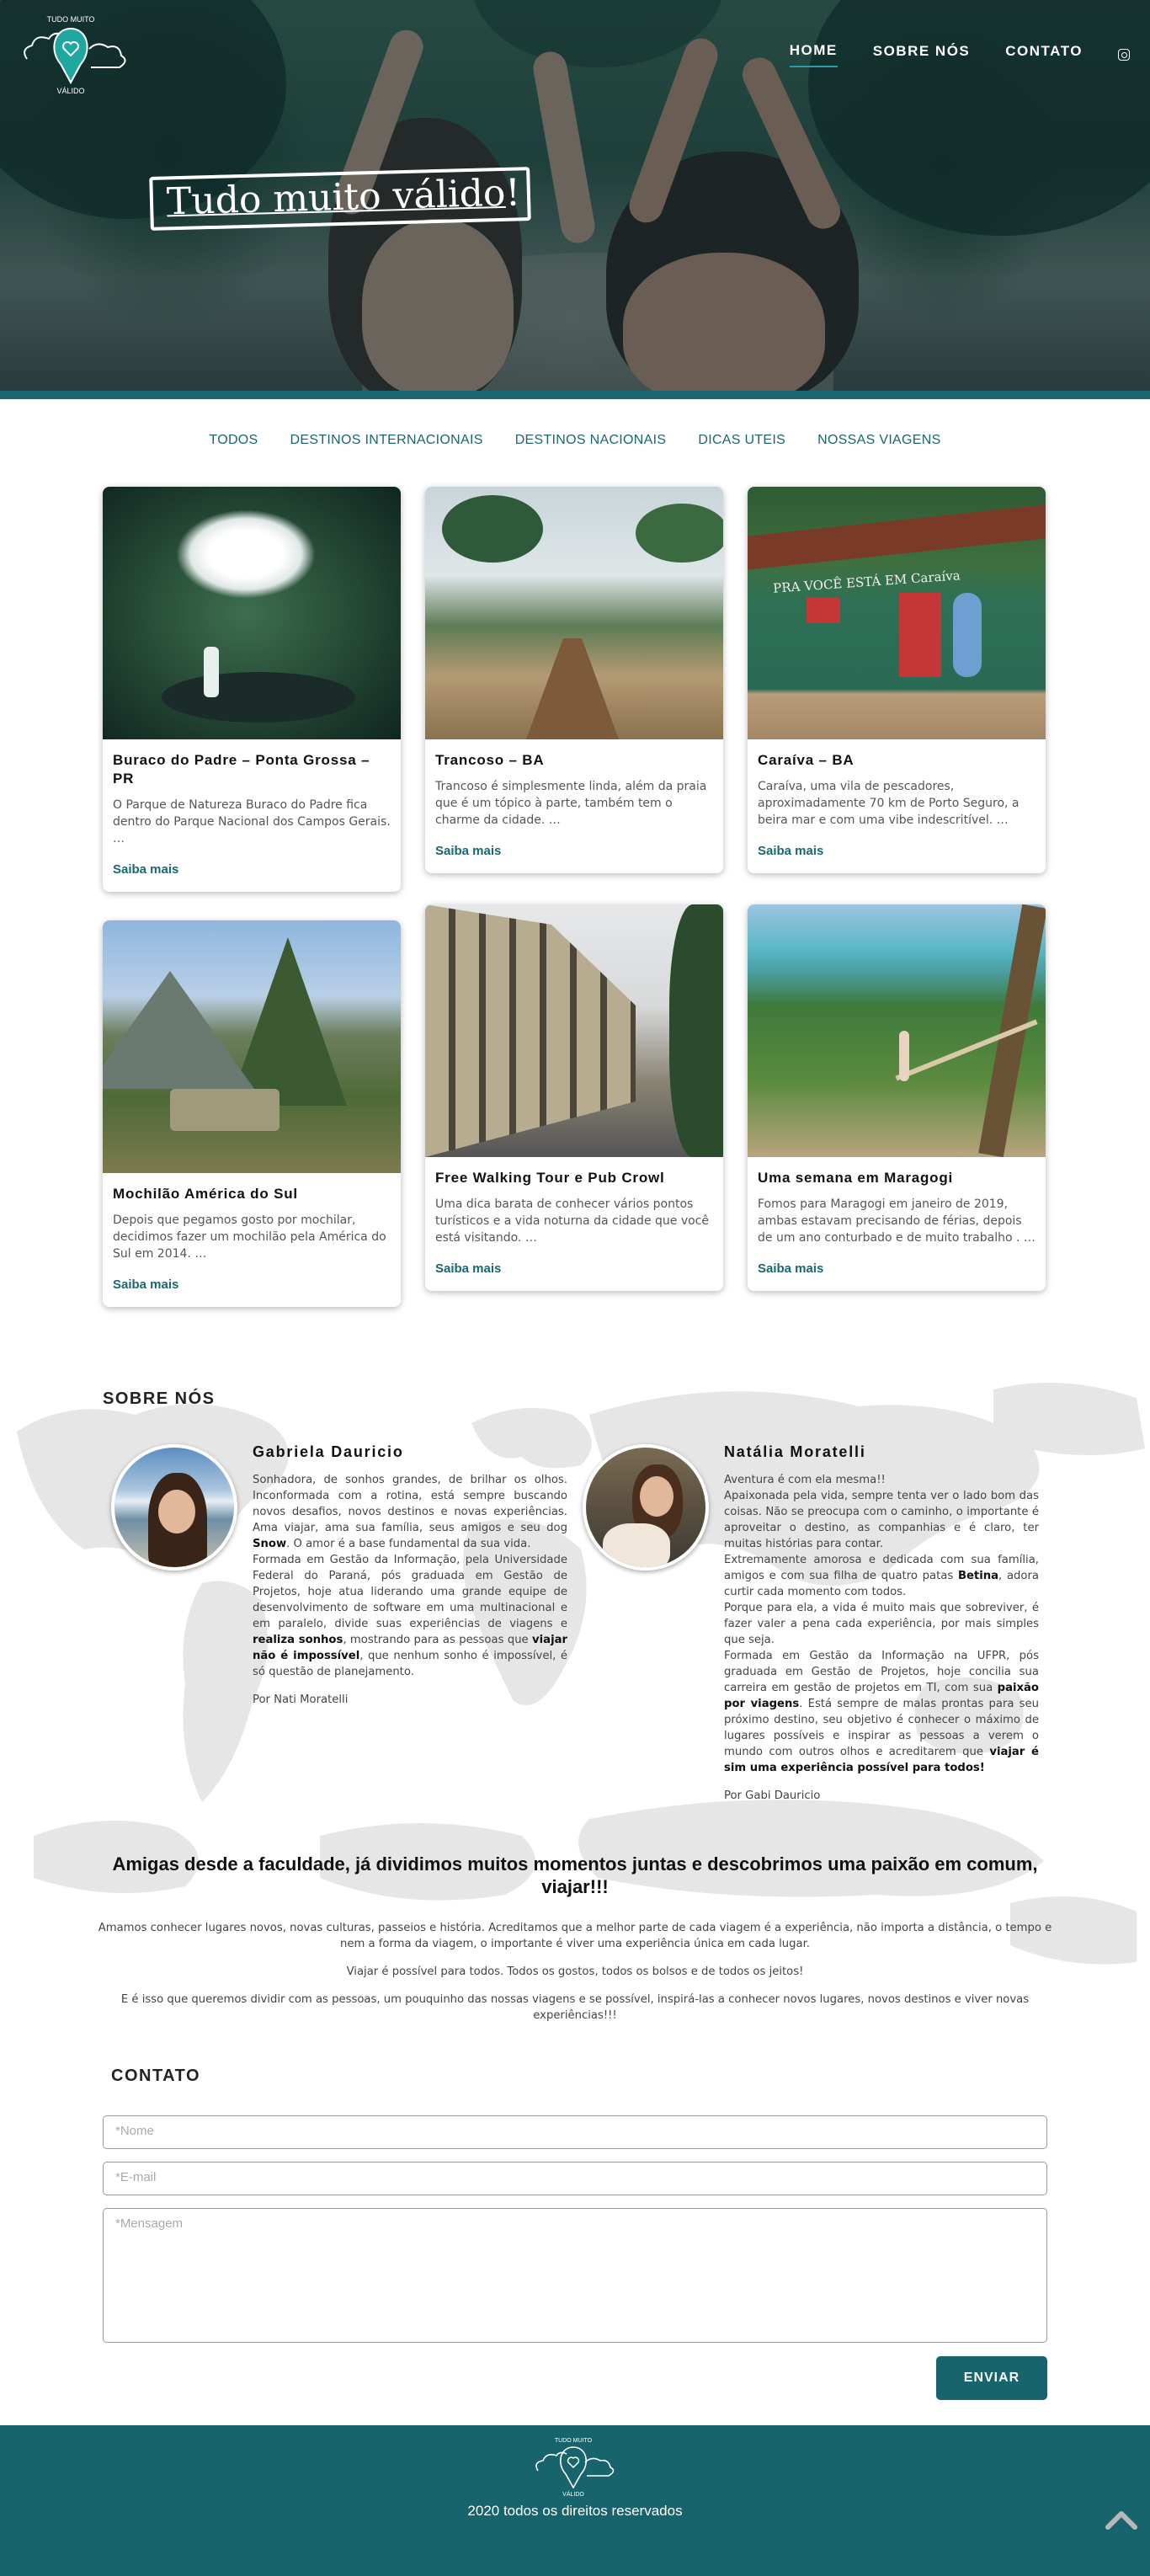 The width and height of the screenshot is (1150, 2576). What do you see at coordinates (336, 197) in the screenshot?
I see `hero-title-text: Tudo muito válido` at bounding box center [336, 197].